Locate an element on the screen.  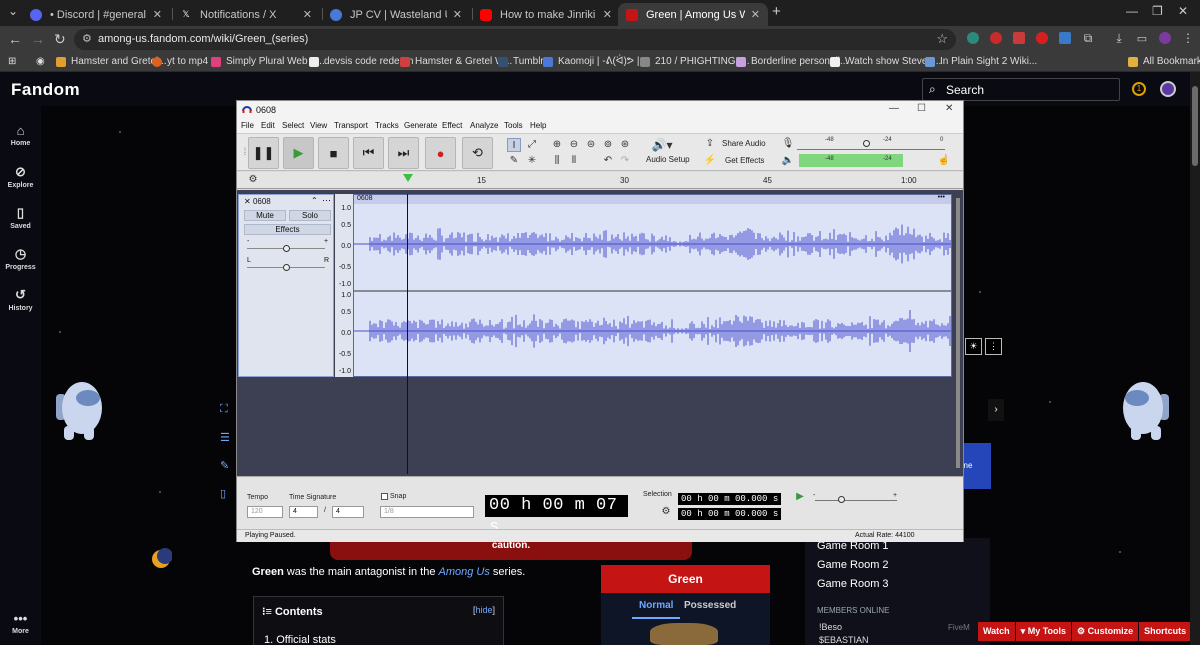
effects-button: Effects is located at coordinates (287, 229).